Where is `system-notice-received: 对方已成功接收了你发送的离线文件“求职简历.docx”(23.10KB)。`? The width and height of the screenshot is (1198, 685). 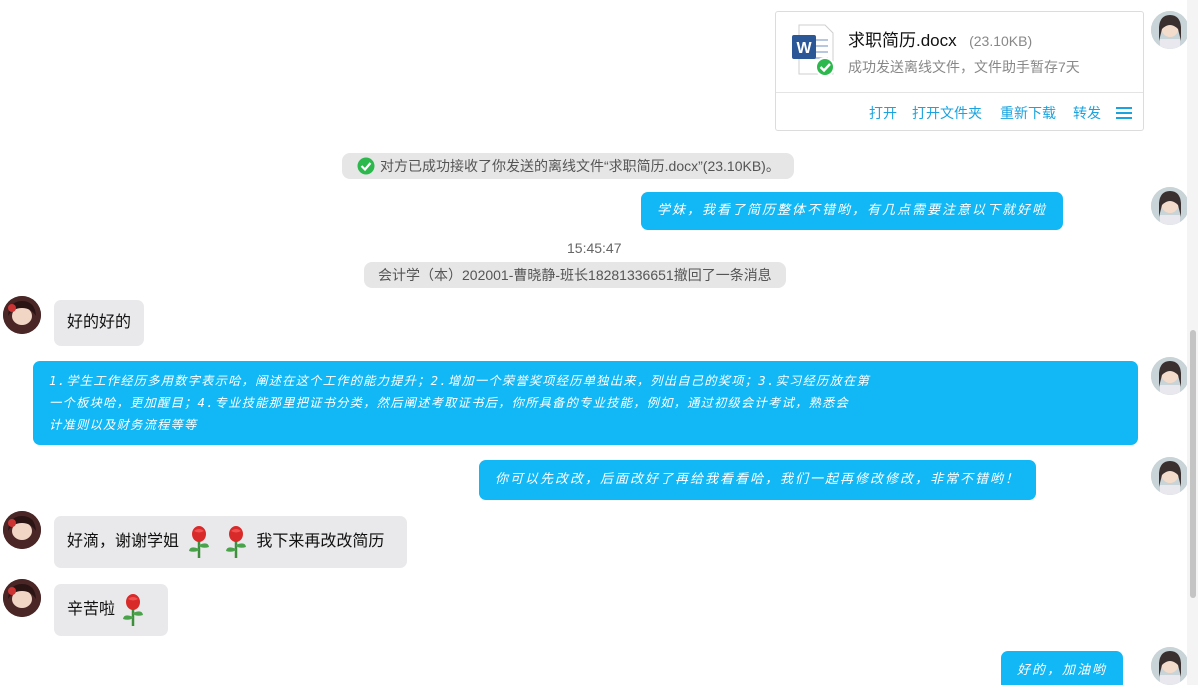
system-notice-received: 对方已成功接收了你发送的离线文件“求职简历.docx”(23.10KB)。 is located at coordinates (568, 166).